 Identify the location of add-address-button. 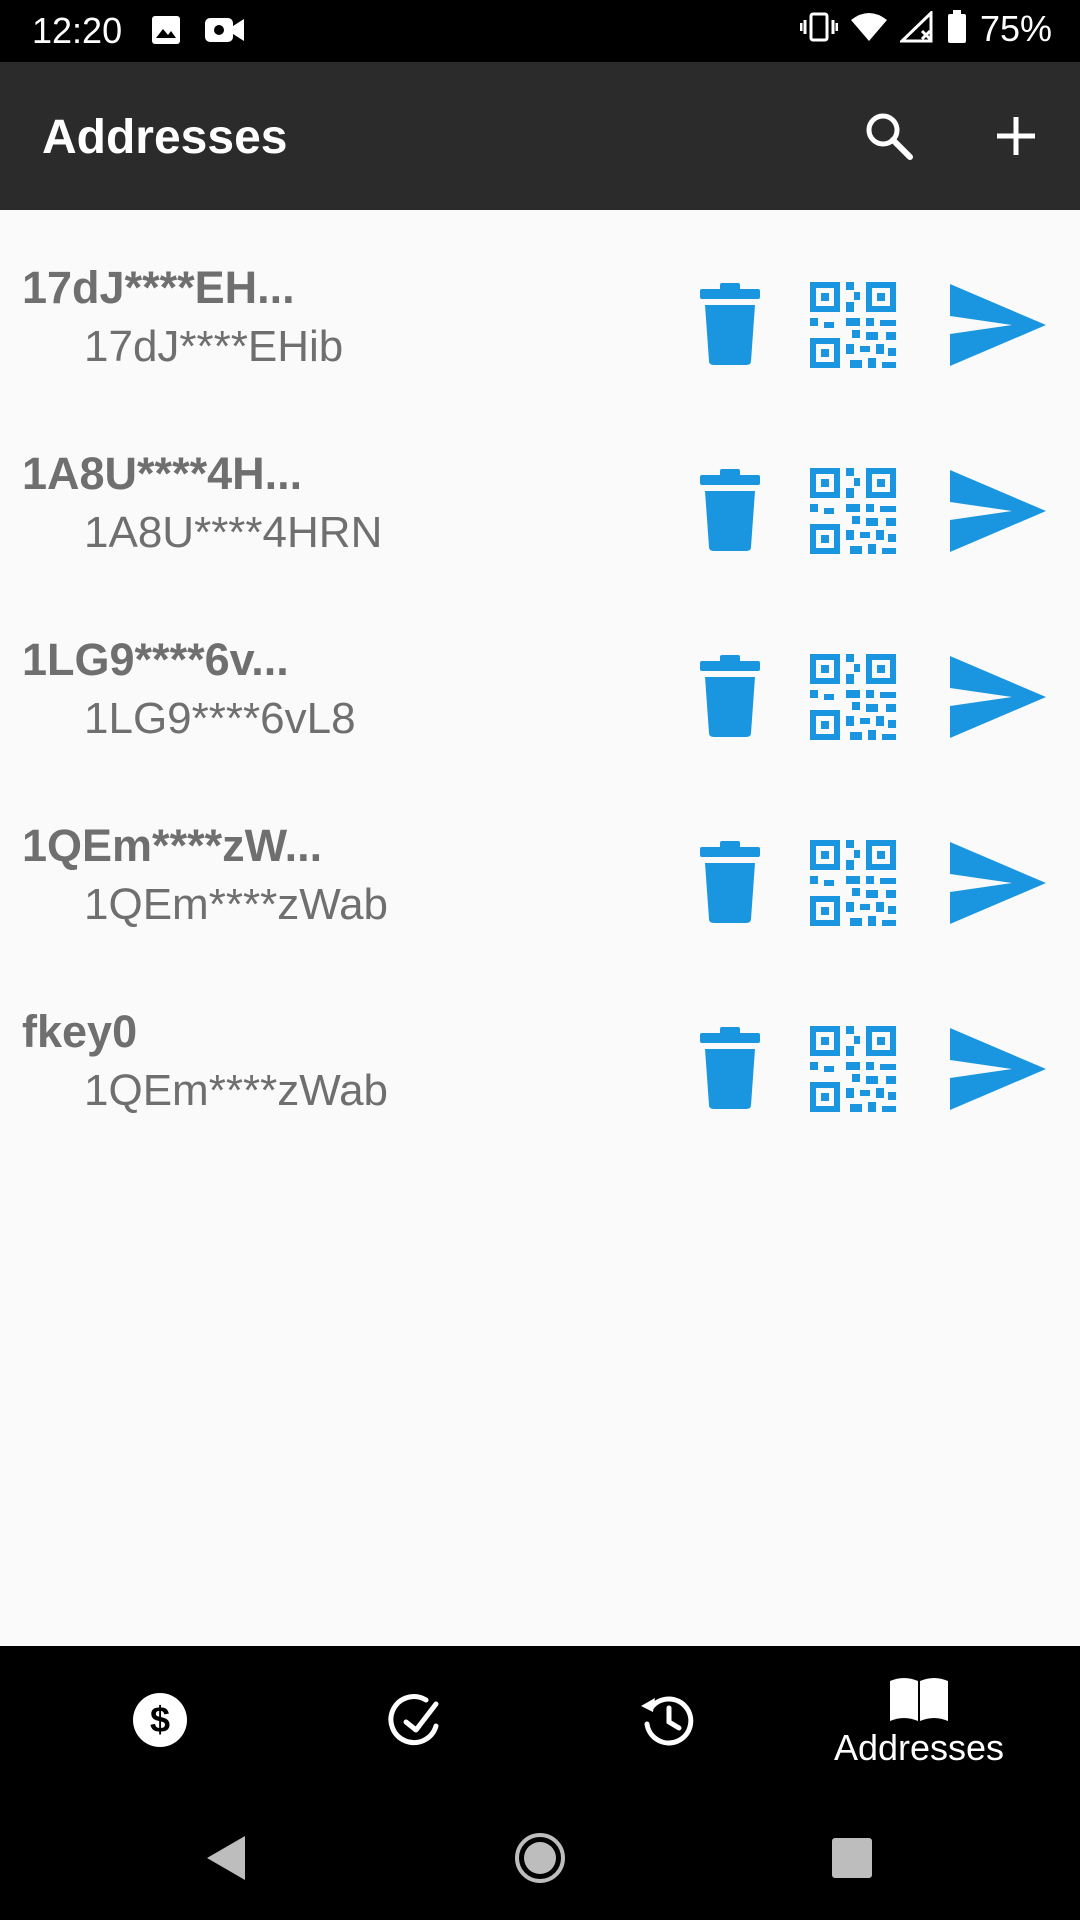
(1016, 136).